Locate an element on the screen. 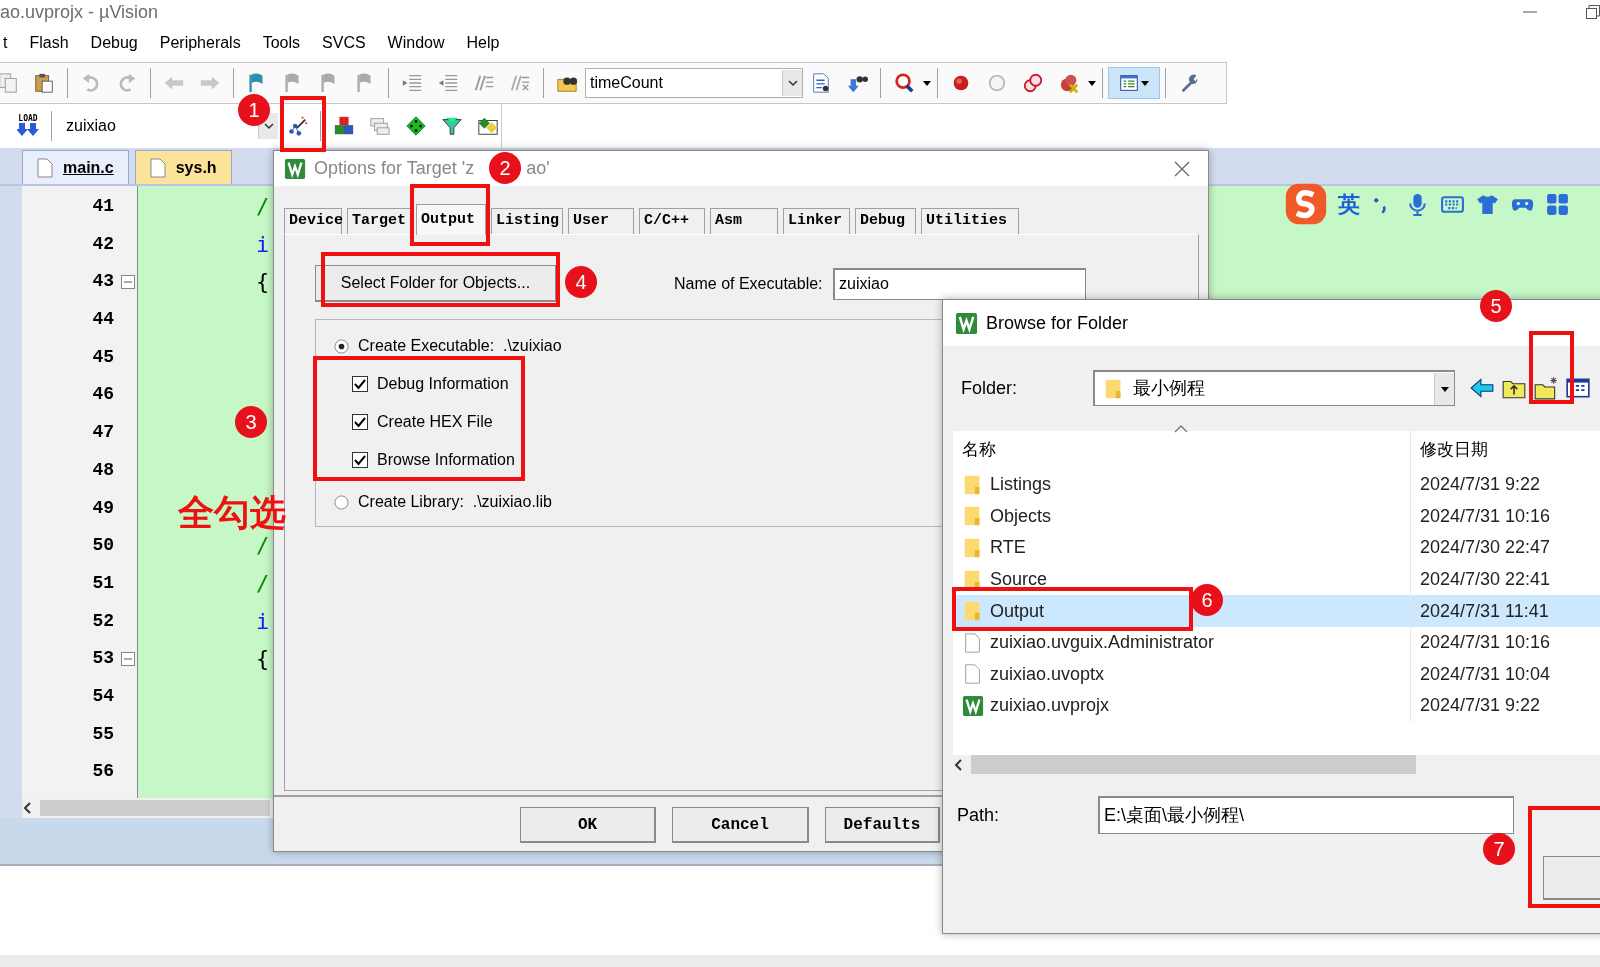 The image size is (1600, 967). menu-item: Peripherals is located at coordinates (200, 43).